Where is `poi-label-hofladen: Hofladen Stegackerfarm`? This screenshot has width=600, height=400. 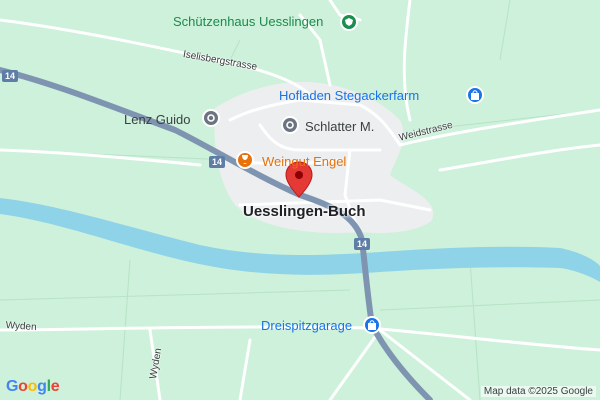
poi-label-hofladen: Hofladen Stegackerfarm is located at coordinates (349, 95).